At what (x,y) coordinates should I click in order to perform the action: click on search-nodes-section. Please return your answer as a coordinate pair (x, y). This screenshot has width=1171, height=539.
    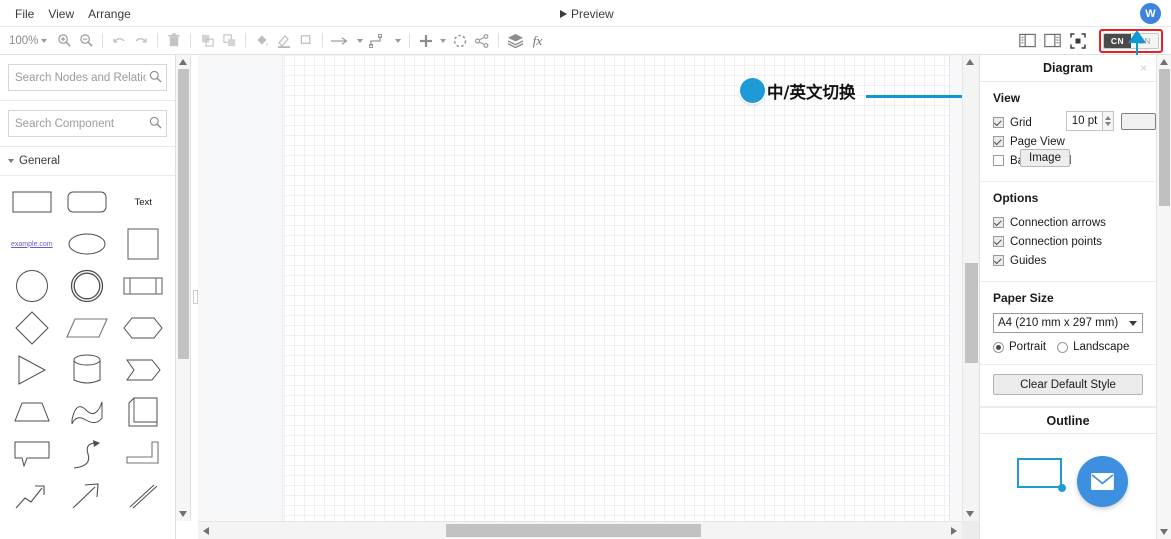
    Looking at the image, I should click on (87, 78).